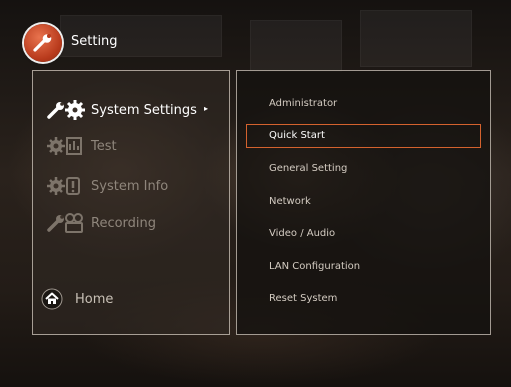 The image size is (511, 387). What do you see at coordinates (363, 169) in the screenshot?
I see `submenu-item-general-setting: General Setting` at bounding box center [363, 169].